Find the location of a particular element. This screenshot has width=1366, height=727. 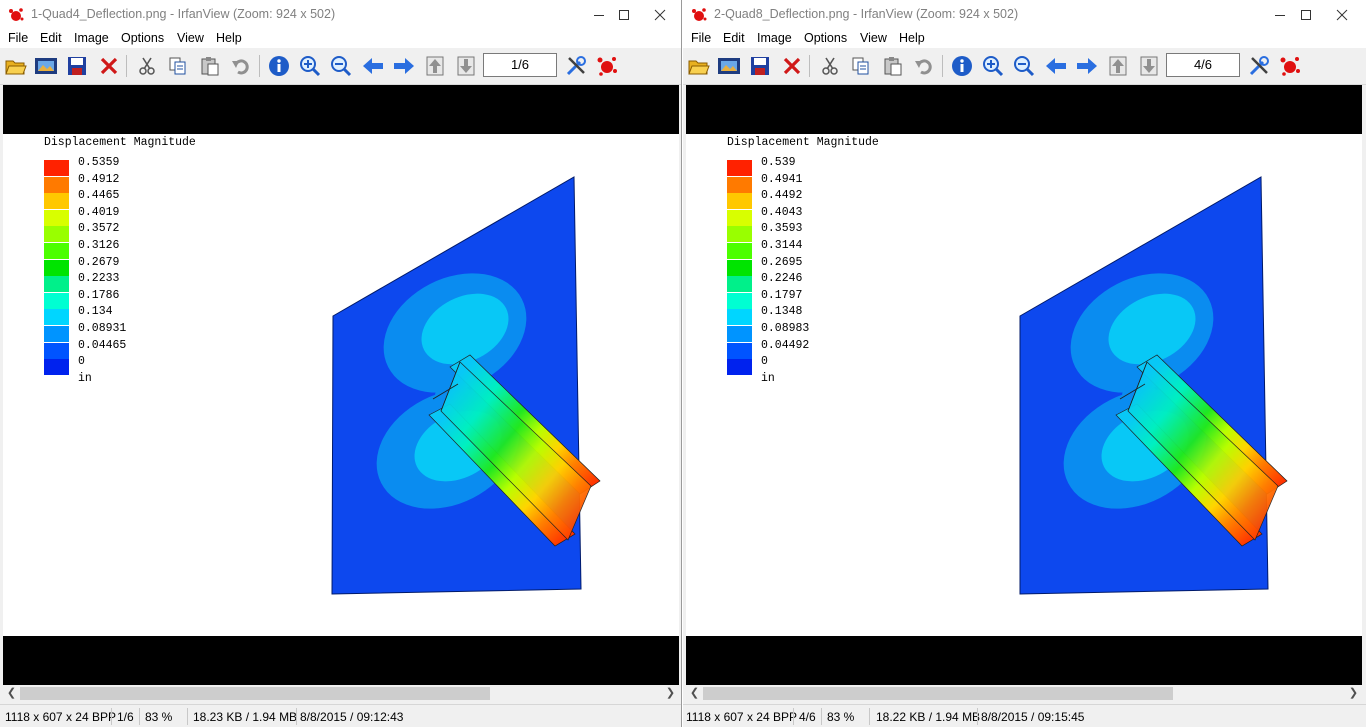

status-page: 1/6 is located at coordinates (125, 717).